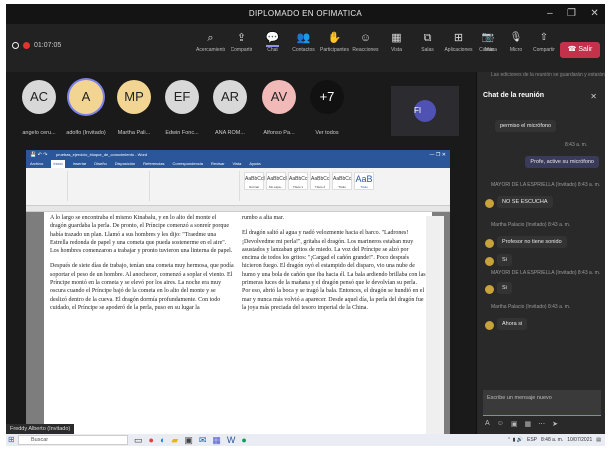 The height and width of the screenshot is (458, 610). Describe the element at coordinates (73, 440) in the screenshot. I see `taskbar-search: Buscar` at that location.